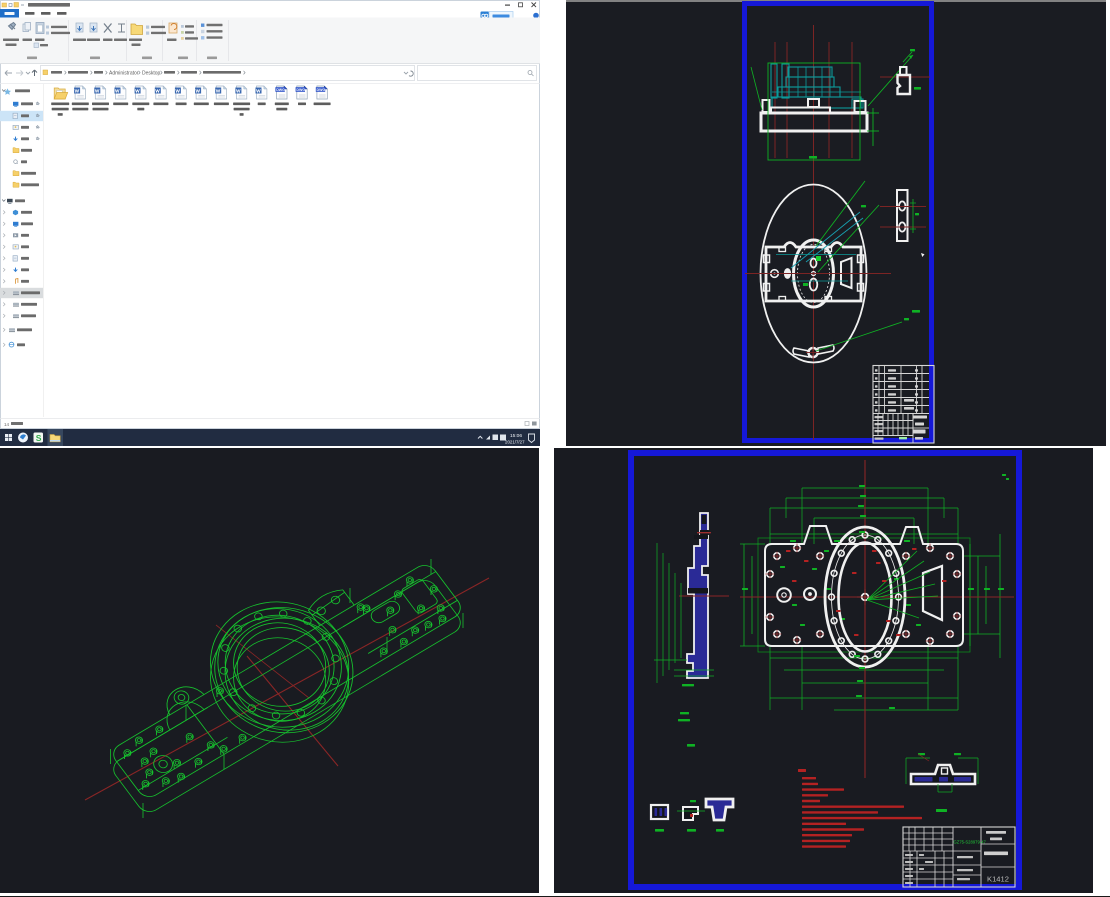 The width and height of the screenshot is (1110, 897). Describe the element at coordinates (151, 74) in the screenshot. I see `svg-text: Desktop` at that location.